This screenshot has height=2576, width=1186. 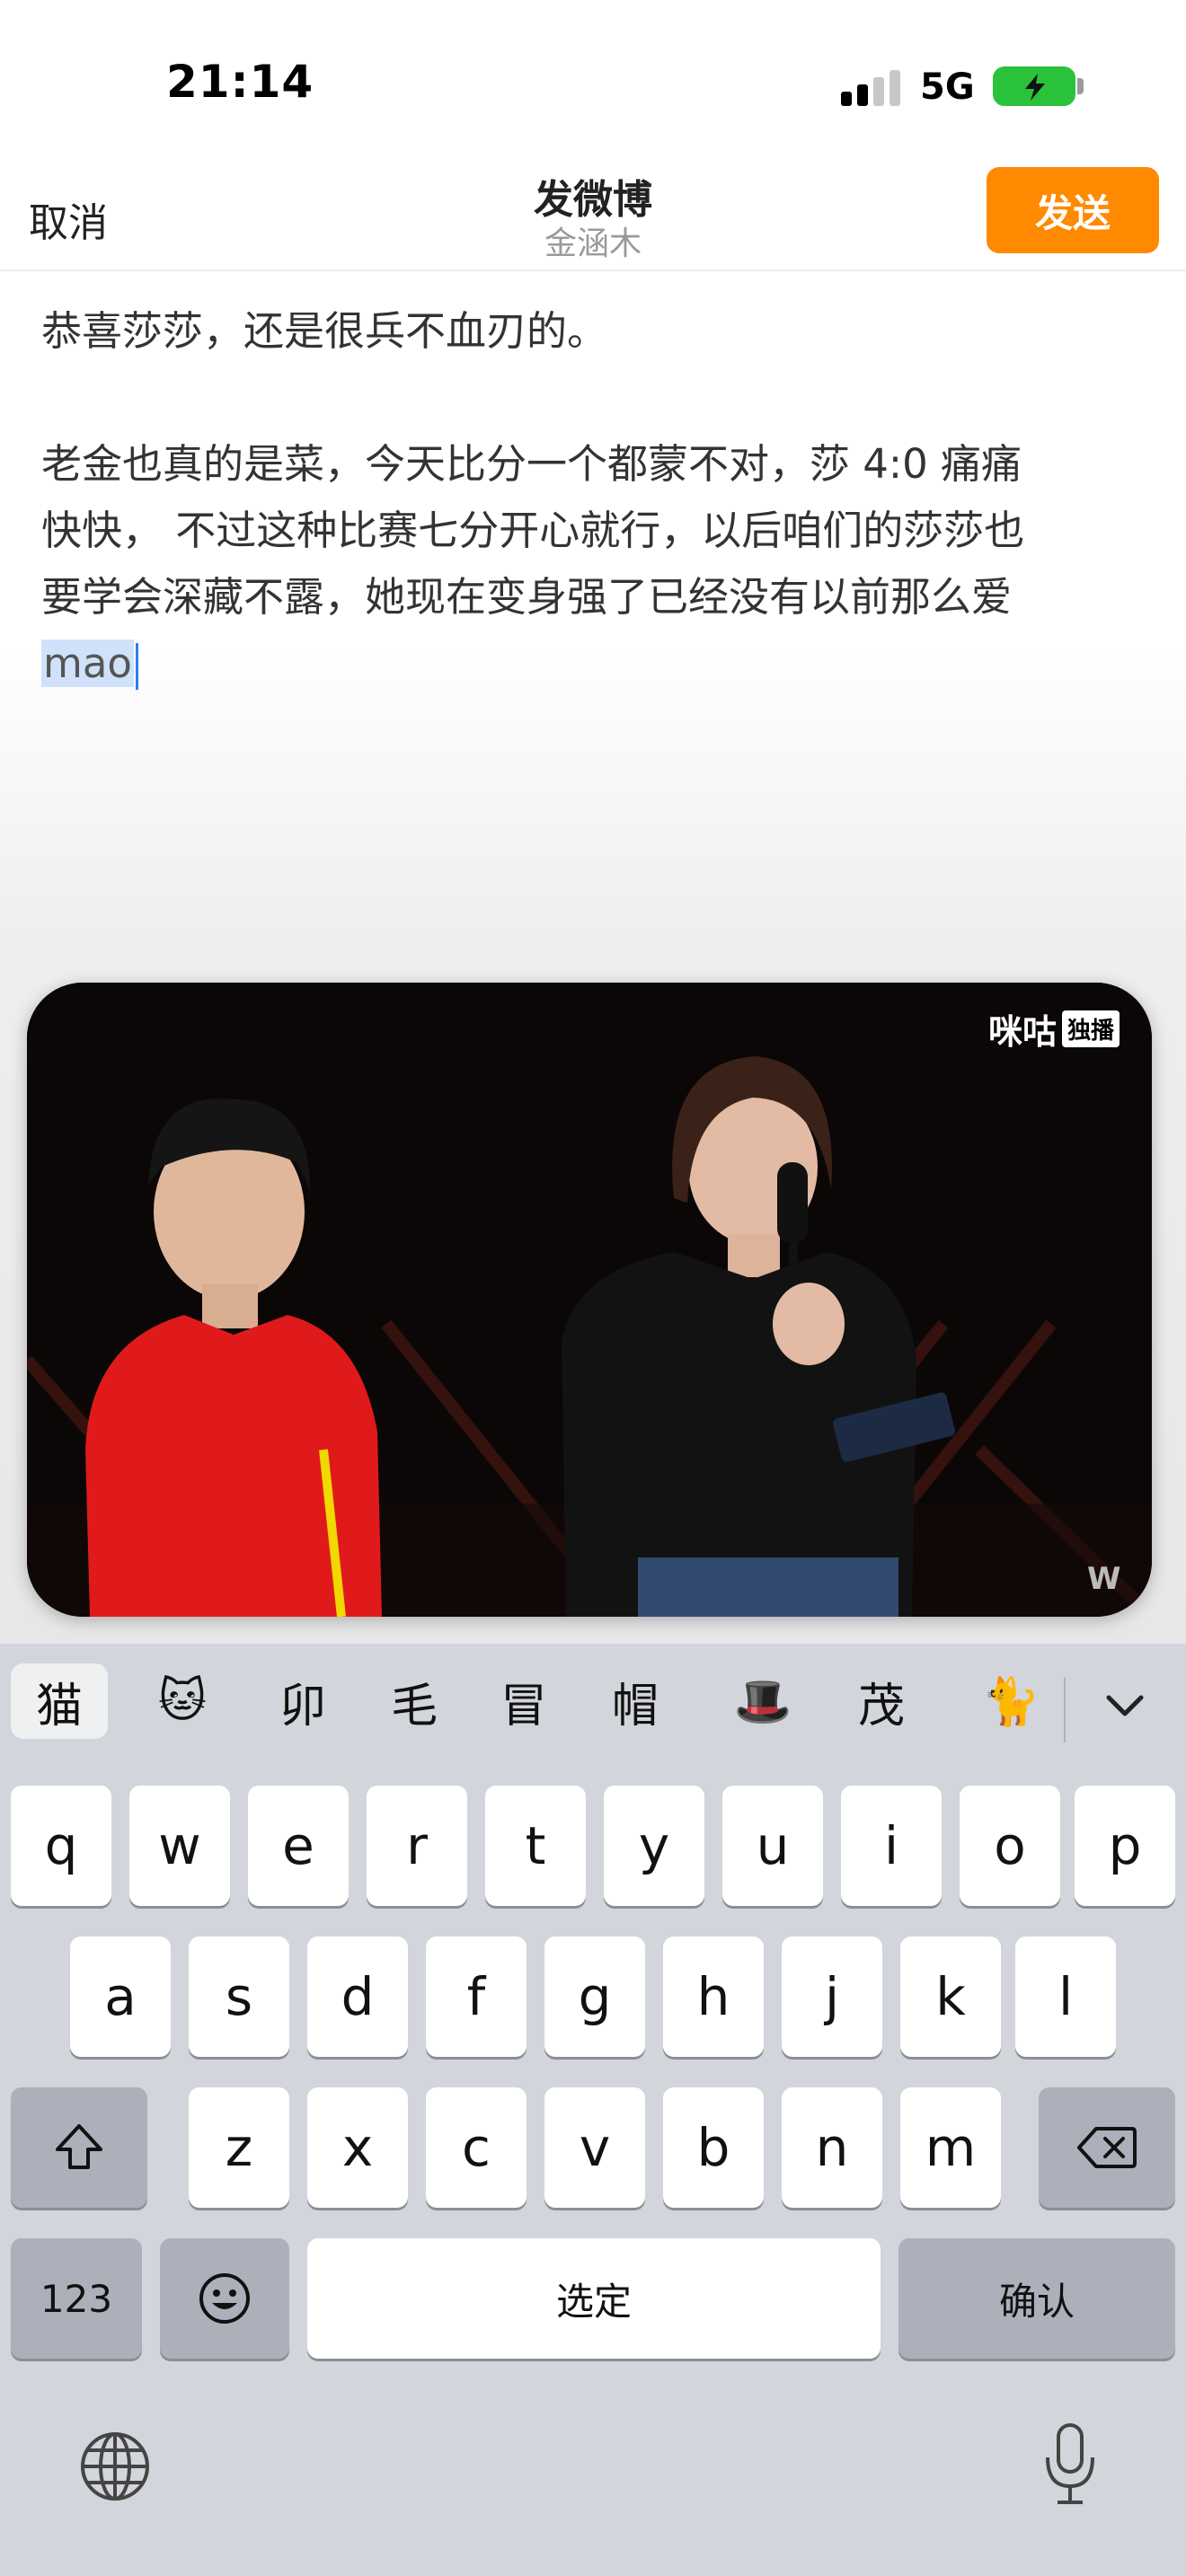 I want to click on candidate: 🎩, so click(x=762, y=1701).